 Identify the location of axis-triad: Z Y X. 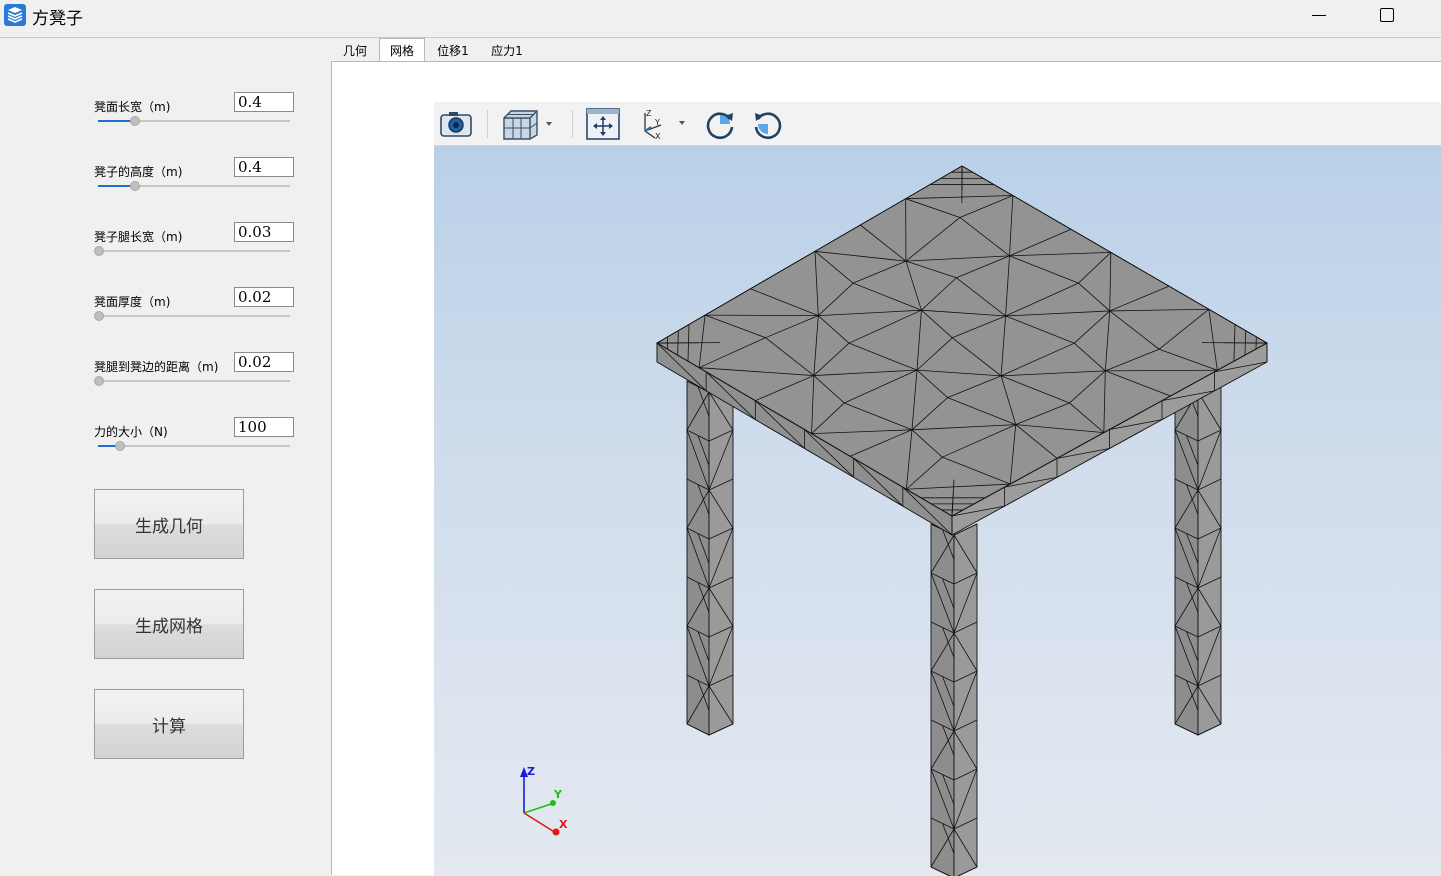
(544, 801).